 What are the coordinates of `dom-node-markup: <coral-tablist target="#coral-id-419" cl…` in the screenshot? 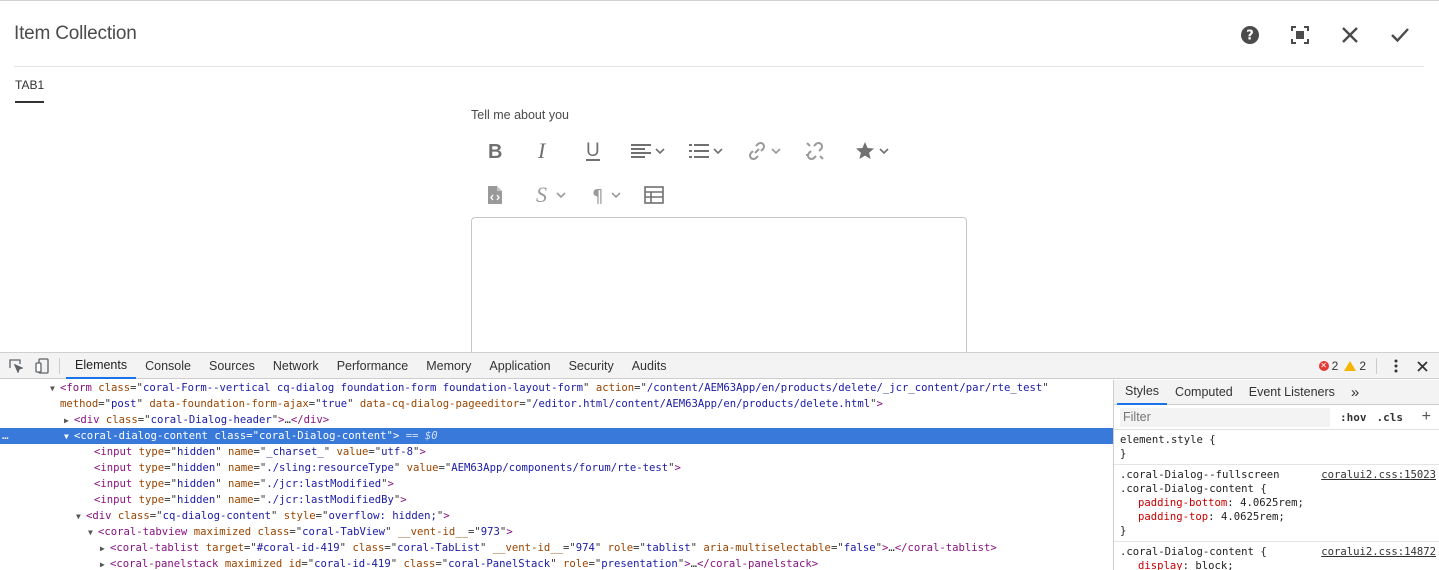 It's located at (553, 548).